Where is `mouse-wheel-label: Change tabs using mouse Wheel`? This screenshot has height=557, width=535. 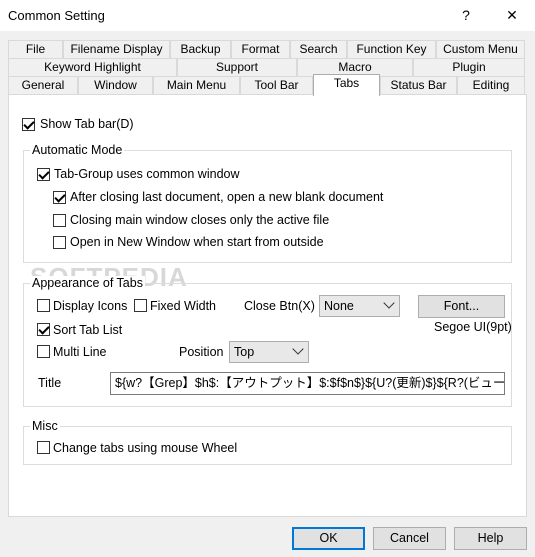
mouse-wheel-label: Change tabs using mouse Wheel is located at coordinates (145, 448).